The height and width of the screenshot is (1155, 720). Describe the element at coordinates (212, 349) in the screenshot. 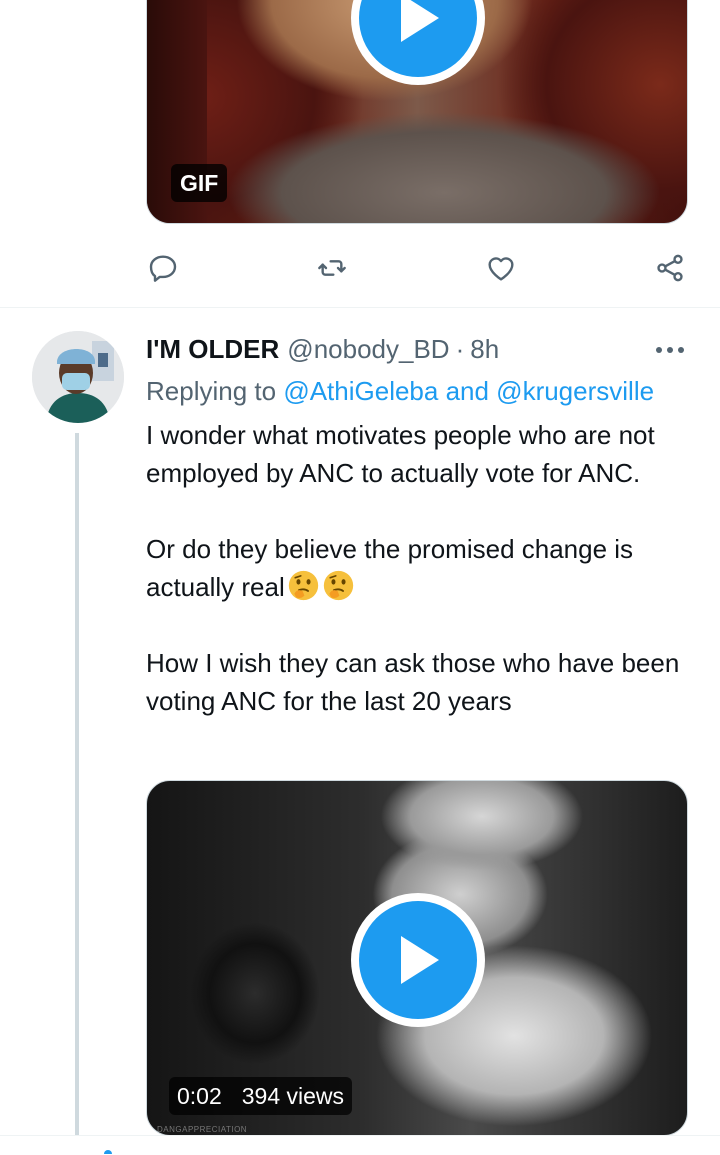

I see `display-name: I'M OLDER` at that location.